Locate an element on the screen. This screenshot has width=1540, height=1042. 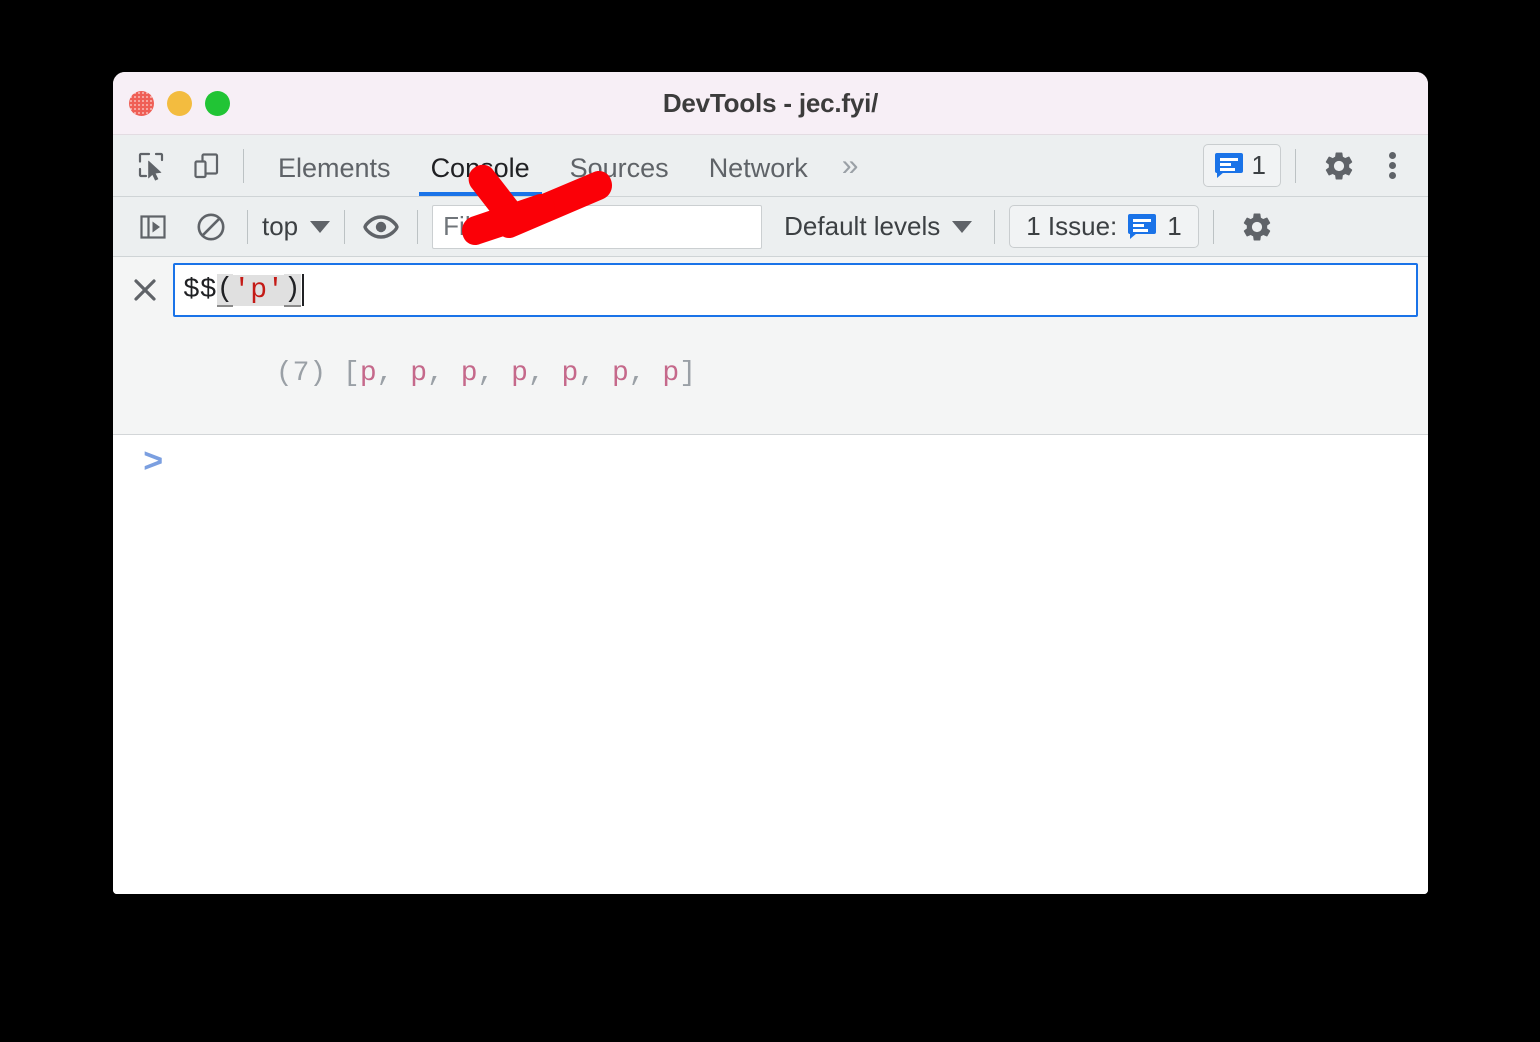
issues-counter-label: 1 Issue: is located at coordinates (1072, 226).